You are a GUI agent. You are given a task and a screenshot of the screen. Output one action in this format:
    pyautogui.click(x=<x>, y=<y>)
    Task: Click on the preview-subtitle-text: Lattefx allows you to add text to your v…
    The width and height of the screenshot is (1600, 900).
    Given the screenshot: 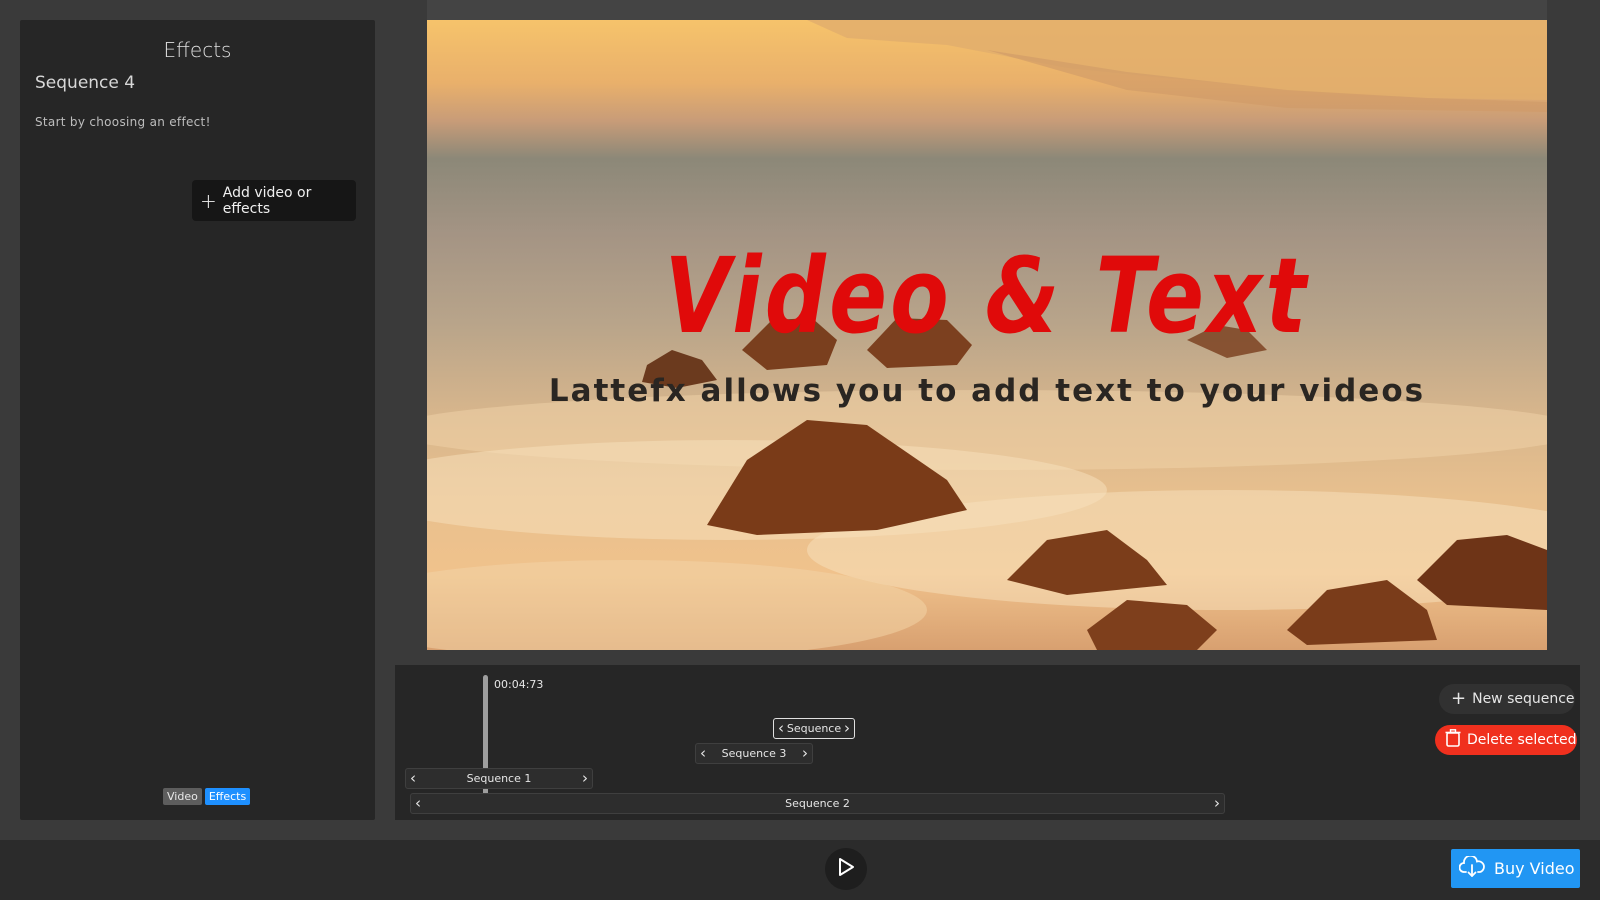 What is the action you would take?
    pyautogui.click(x=987, y=391)
    